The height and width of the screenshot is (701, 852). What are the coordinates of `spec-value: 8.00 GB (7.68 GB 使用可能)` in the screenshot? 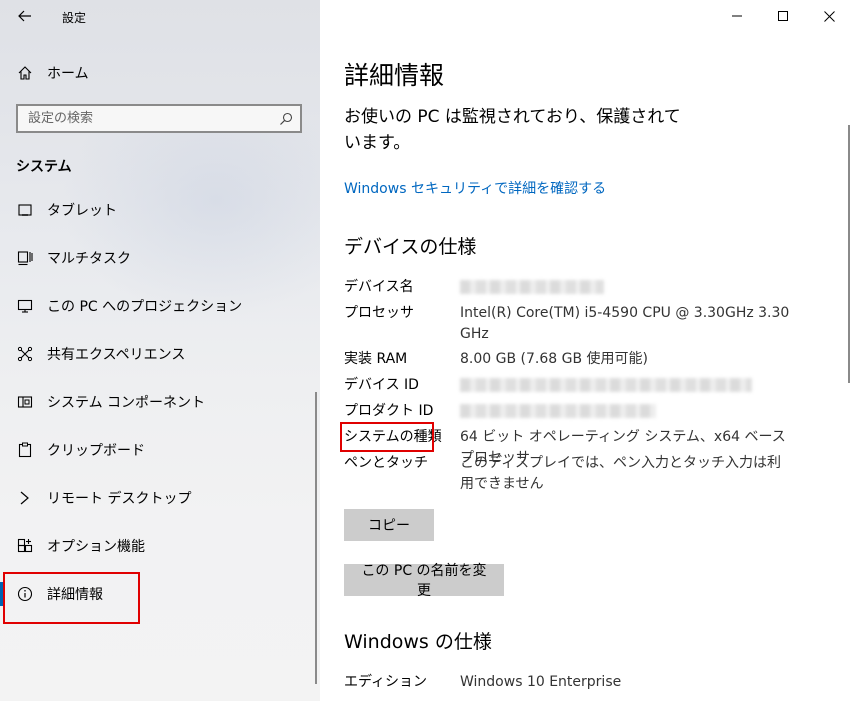 It's located at (554, 359).